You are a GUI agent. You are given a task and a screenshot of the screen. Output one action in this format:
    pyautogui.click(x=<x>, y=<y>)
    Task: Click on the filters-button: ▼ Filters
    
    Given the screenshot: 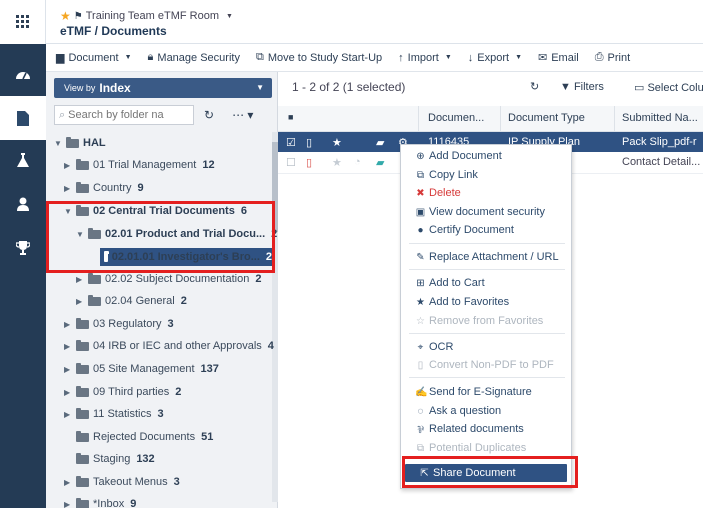 What is the action you would take?
    pyautogui.click(x=582, y=87)
    